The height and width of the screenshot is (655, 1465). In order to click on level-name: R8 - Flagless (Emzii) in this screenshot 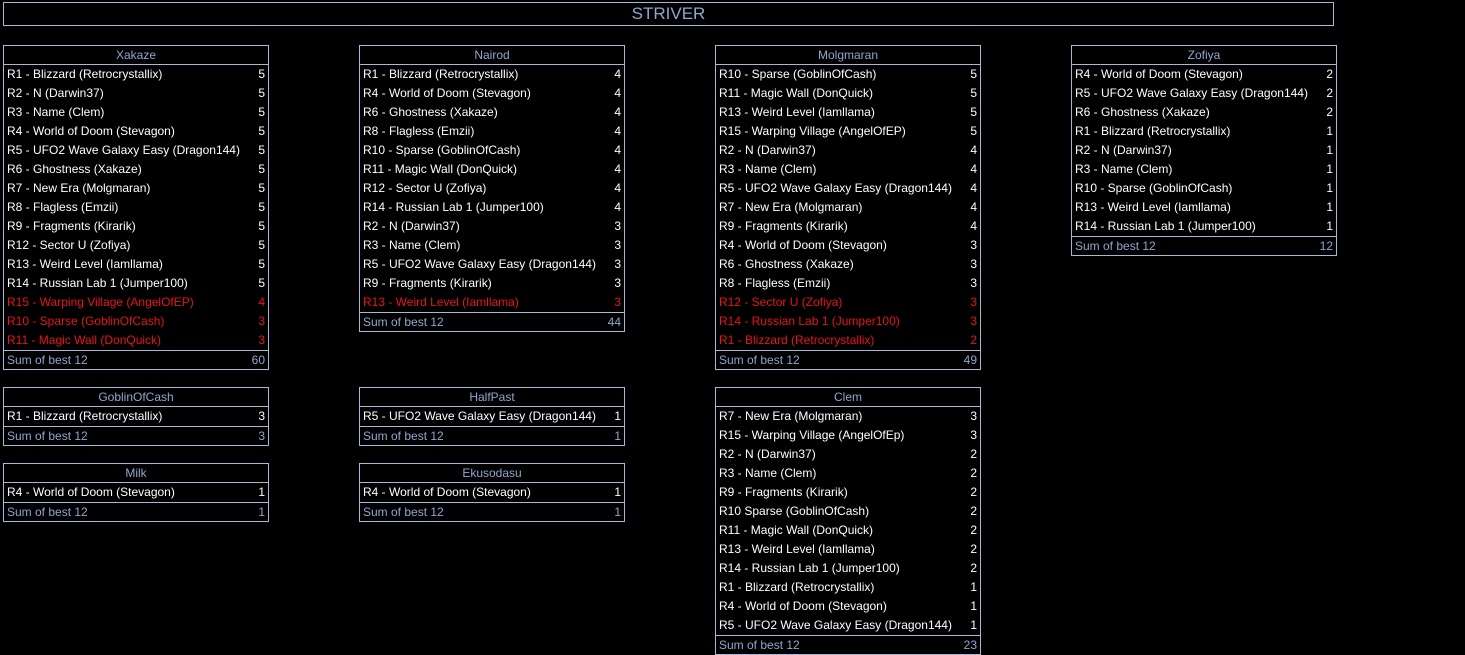, I will do `click(419, 131)`.